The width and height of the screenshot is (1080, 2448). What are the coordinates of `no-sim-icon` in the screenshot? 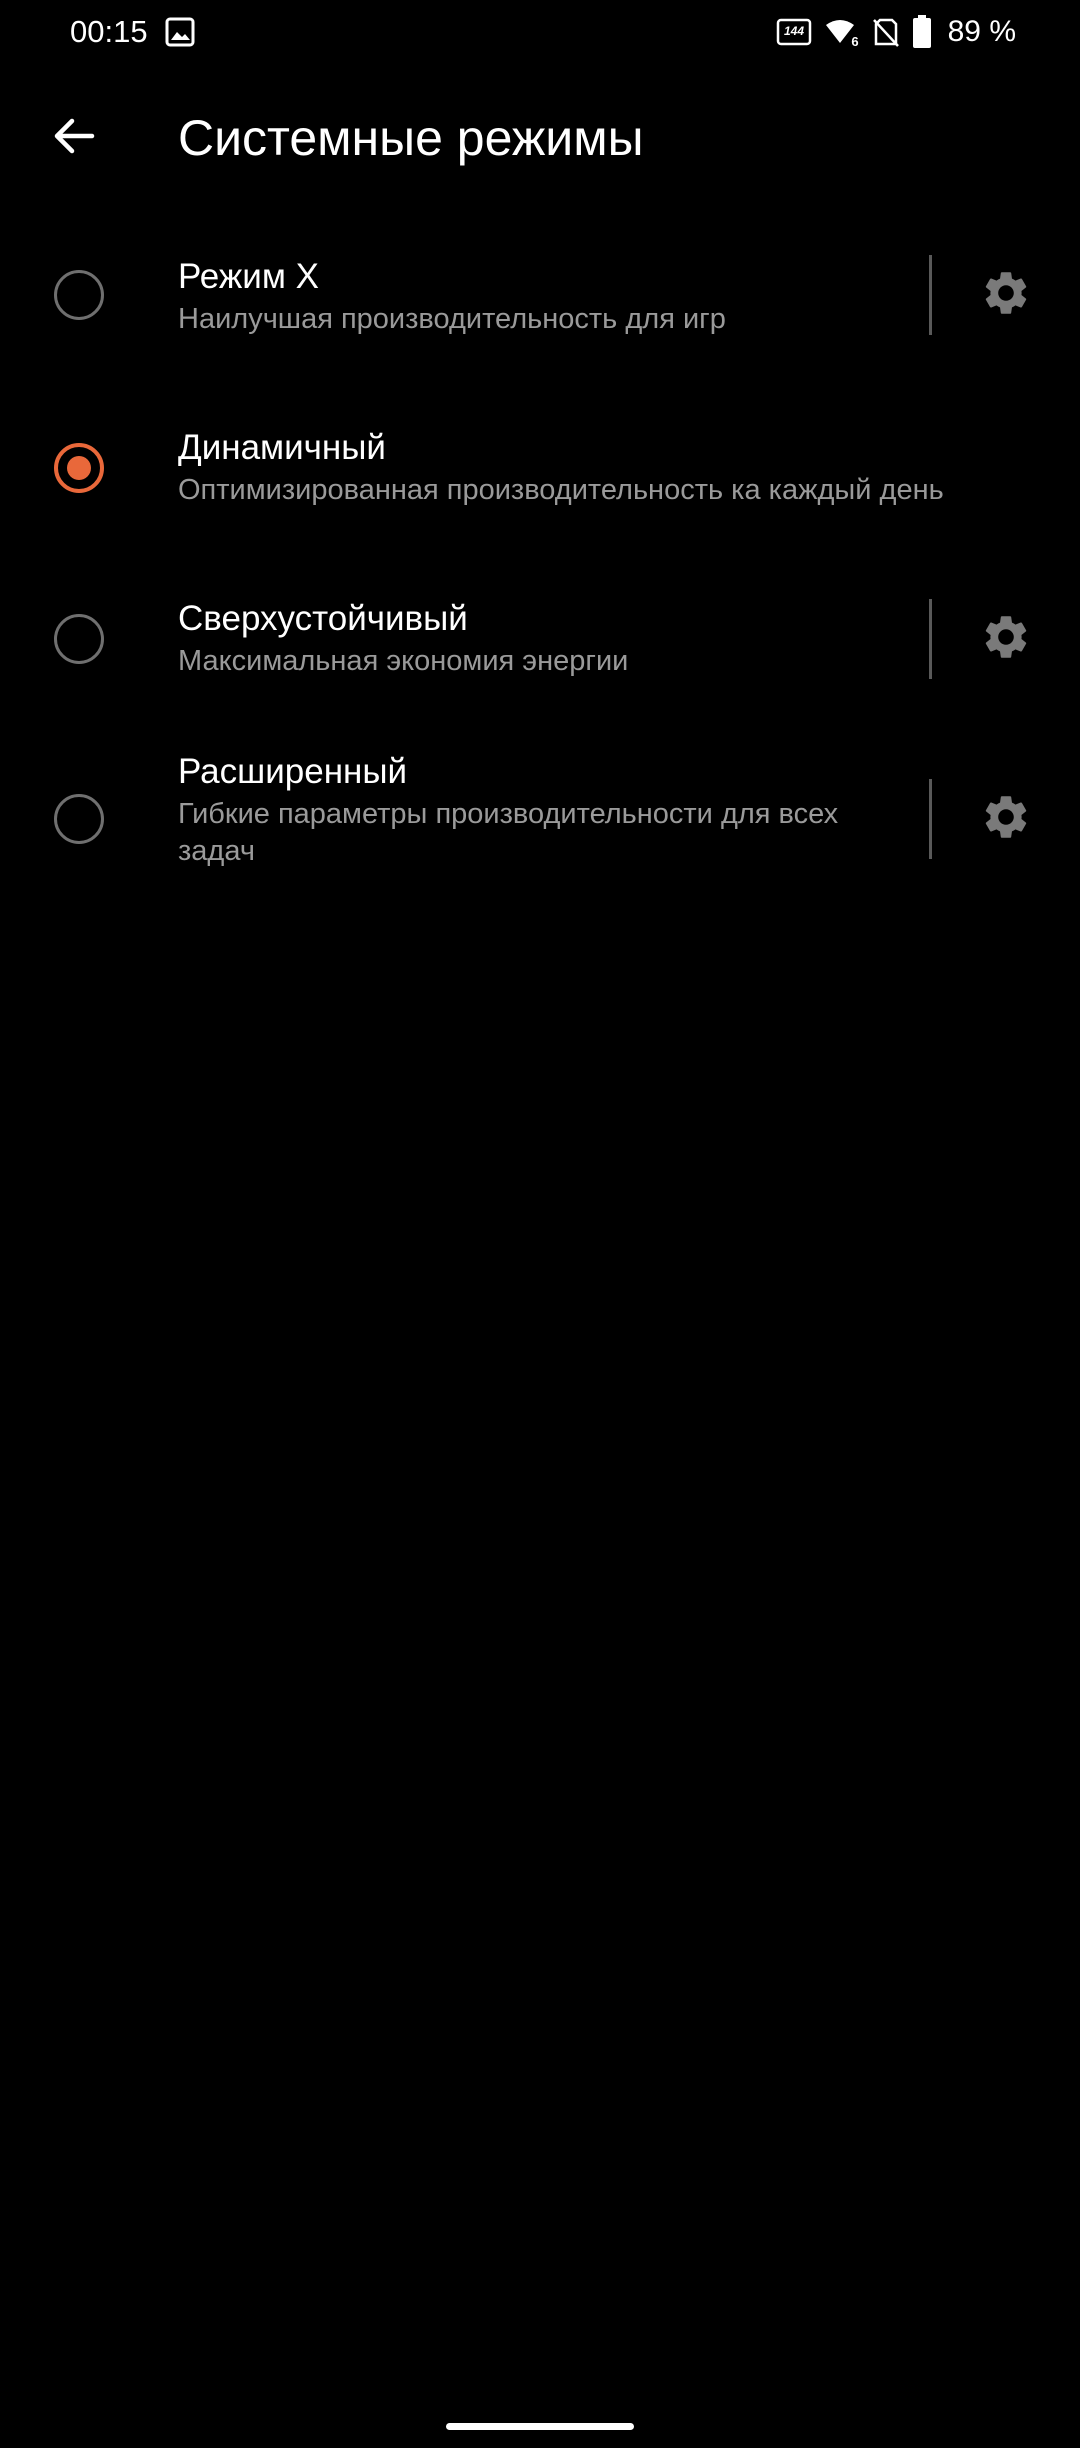 It's located at (886, 32).